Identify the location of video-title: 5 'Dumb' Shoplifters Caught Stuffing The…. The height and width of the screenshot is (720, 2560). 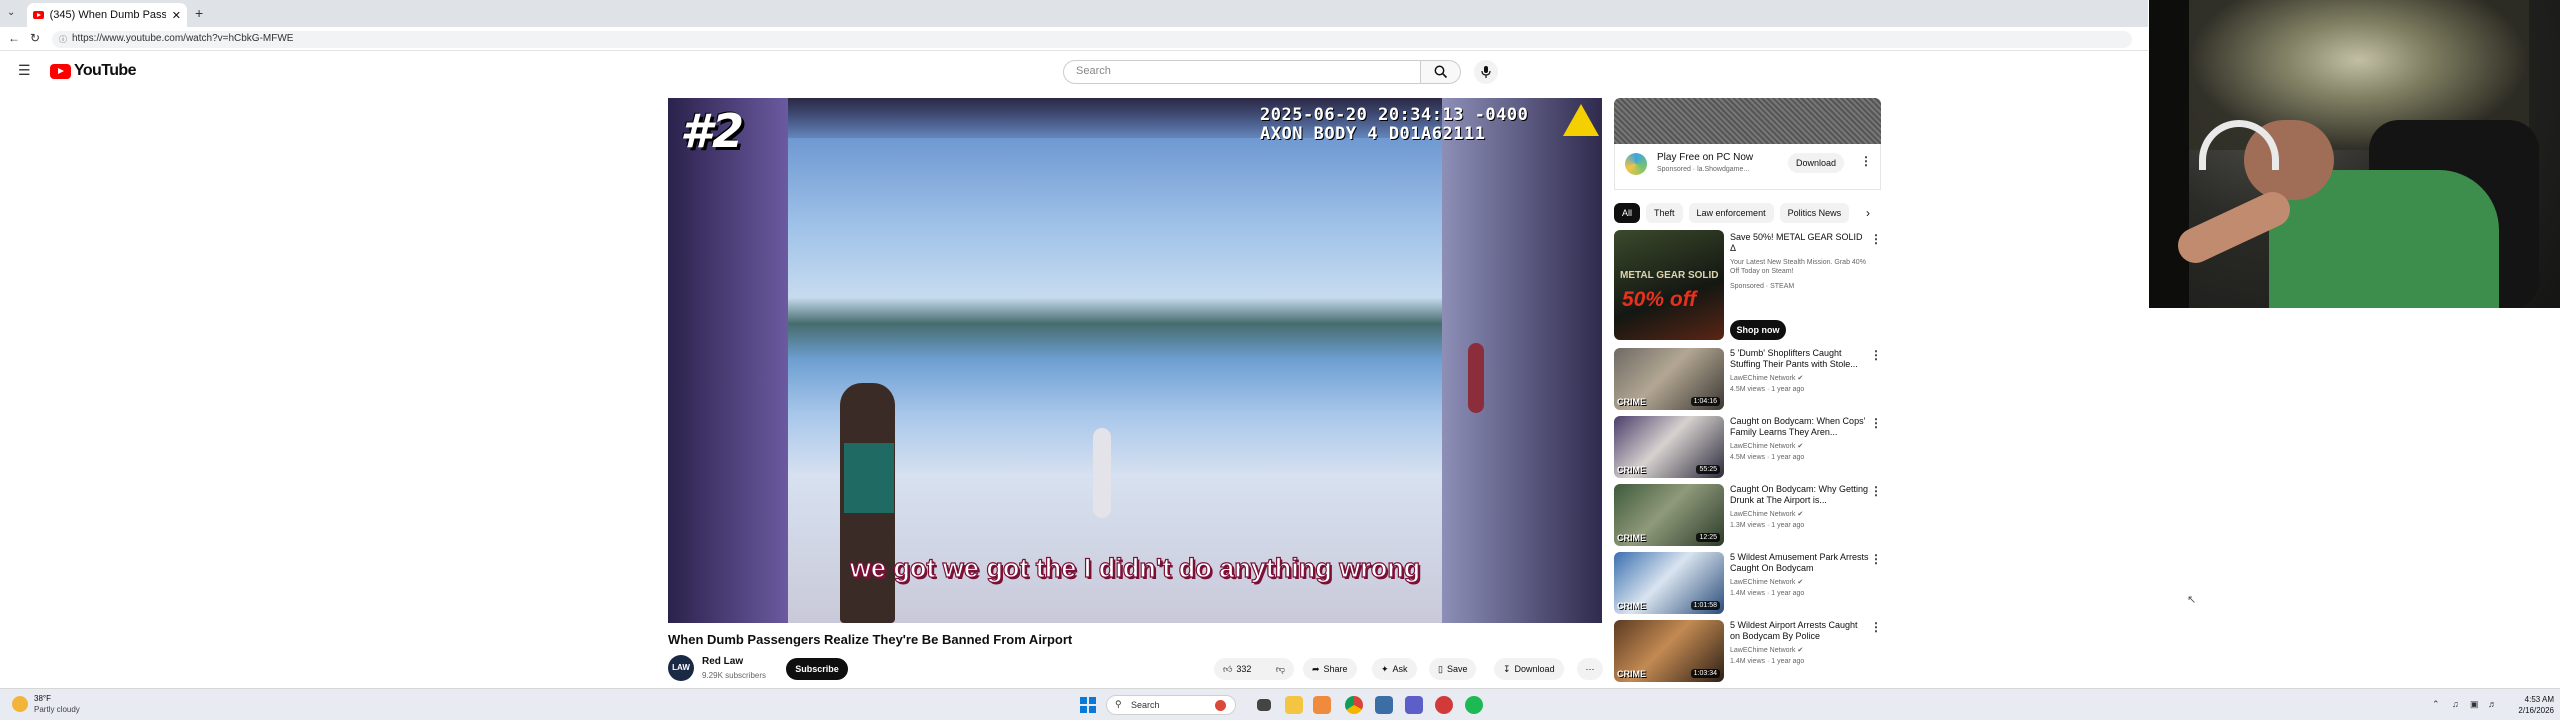
(1794, 358).